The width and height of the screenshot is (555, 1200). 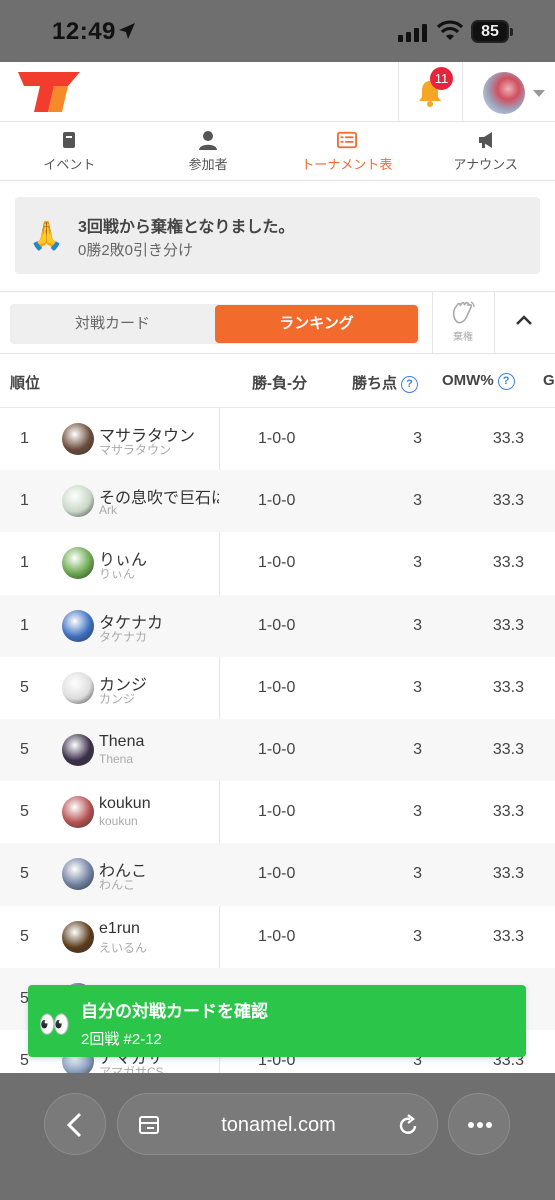 What do you see at coordinates (117, 574) in the screenshot?
I see `player-sub-name: りぃん` at bounding box center [117, 574].